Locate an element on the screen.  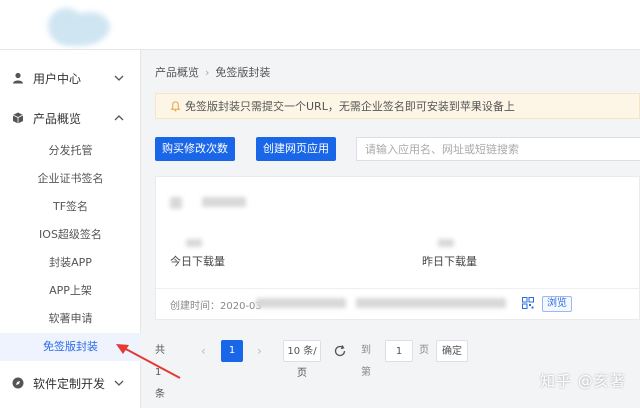
search-input is located at coordinates (498, 149).